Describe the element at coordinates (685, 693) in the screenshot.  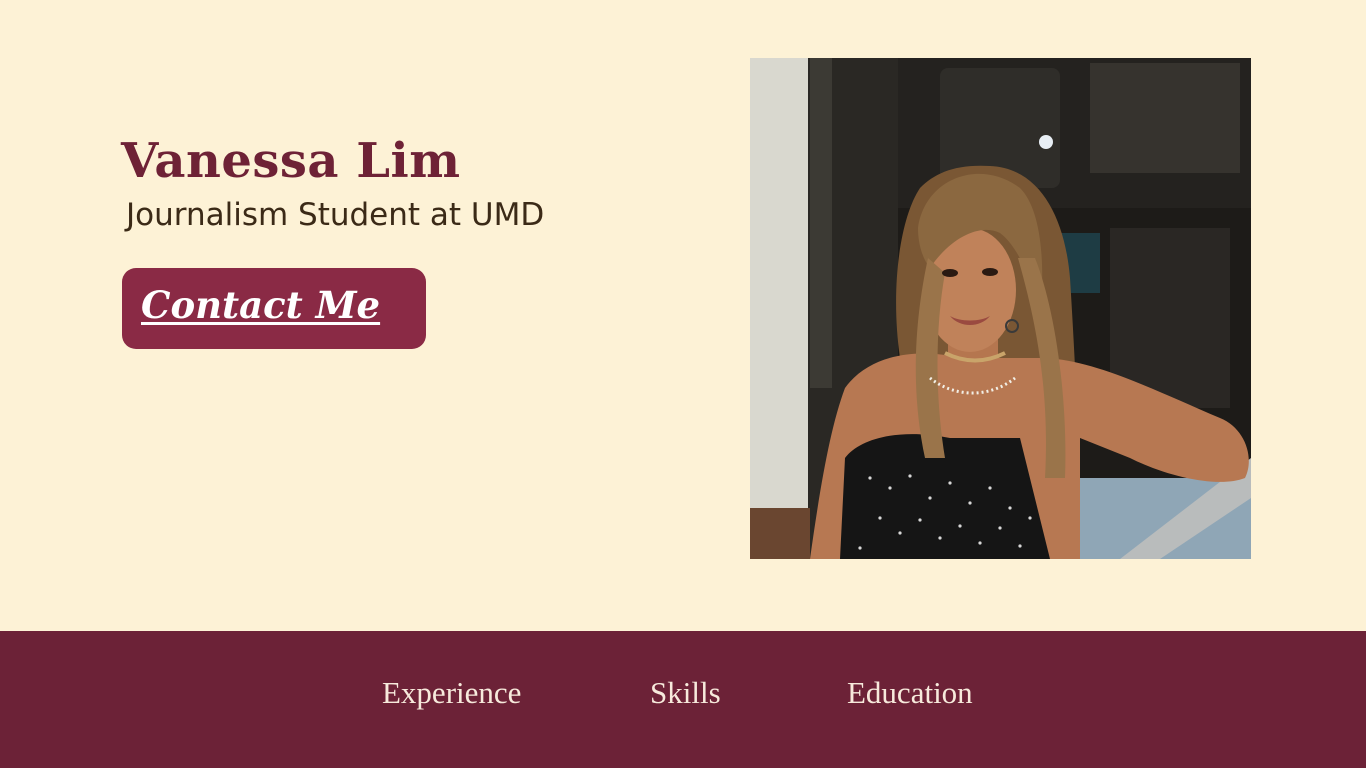
I see `nav-item-skills: Skills` at that location.